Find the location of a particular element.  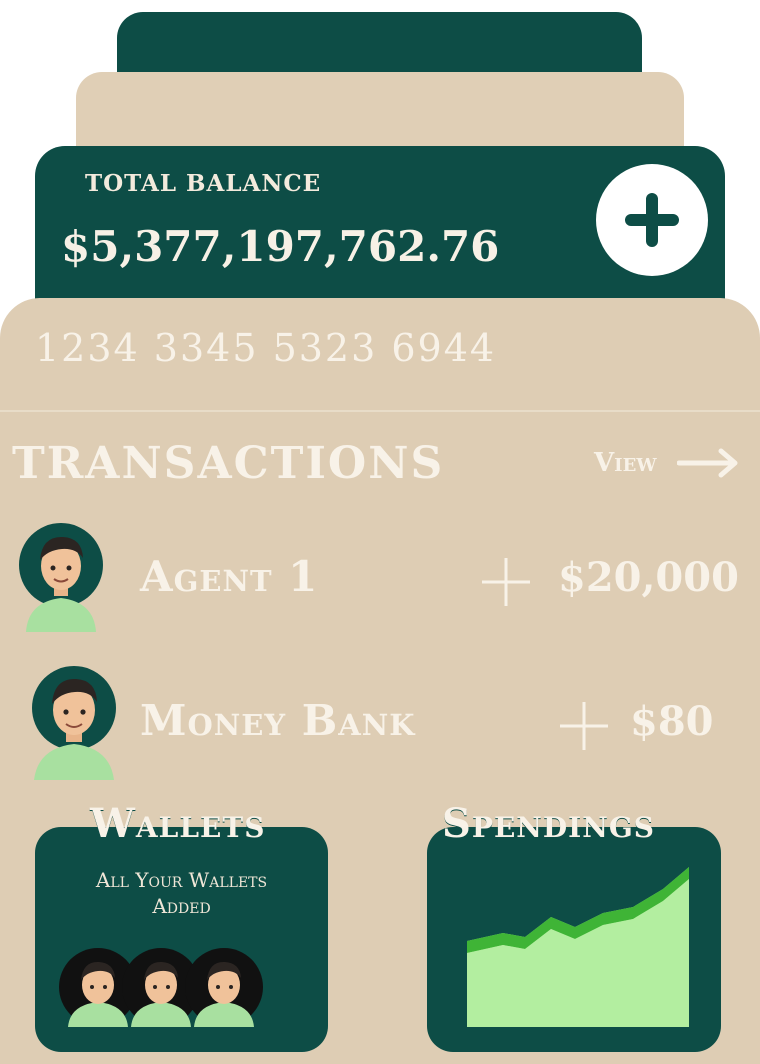

transaction-amount: $20,000 is located at coordinates (648, 577).